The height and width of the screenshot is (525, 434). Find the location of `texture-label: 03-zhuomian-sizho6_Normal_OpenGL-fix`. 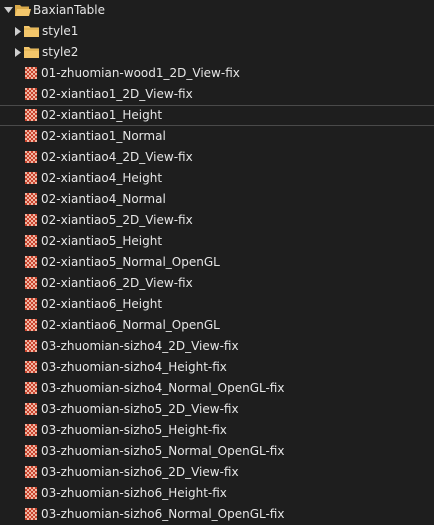

texture-label: 03-zhuomian-sizho6_Normal_OpenGL-fix is located at coordinates (163, 514).